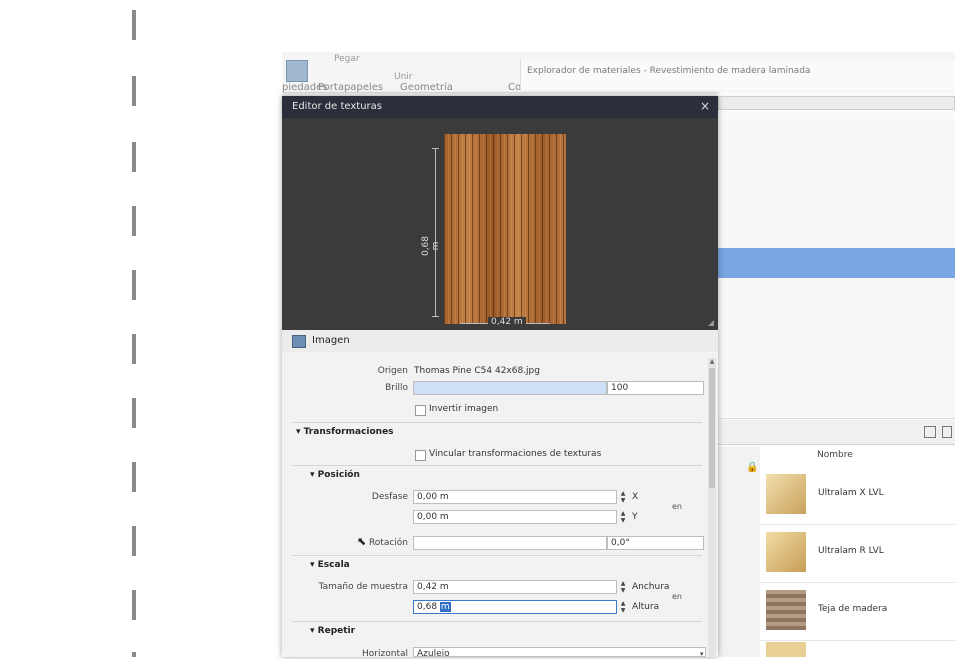 This screenshot has width=955, height=659. What do you see at coordinates (623, 517) in the screenshot?
I see `offset-y-spinner: ▲ ▼` at bounding box center [623, 517].